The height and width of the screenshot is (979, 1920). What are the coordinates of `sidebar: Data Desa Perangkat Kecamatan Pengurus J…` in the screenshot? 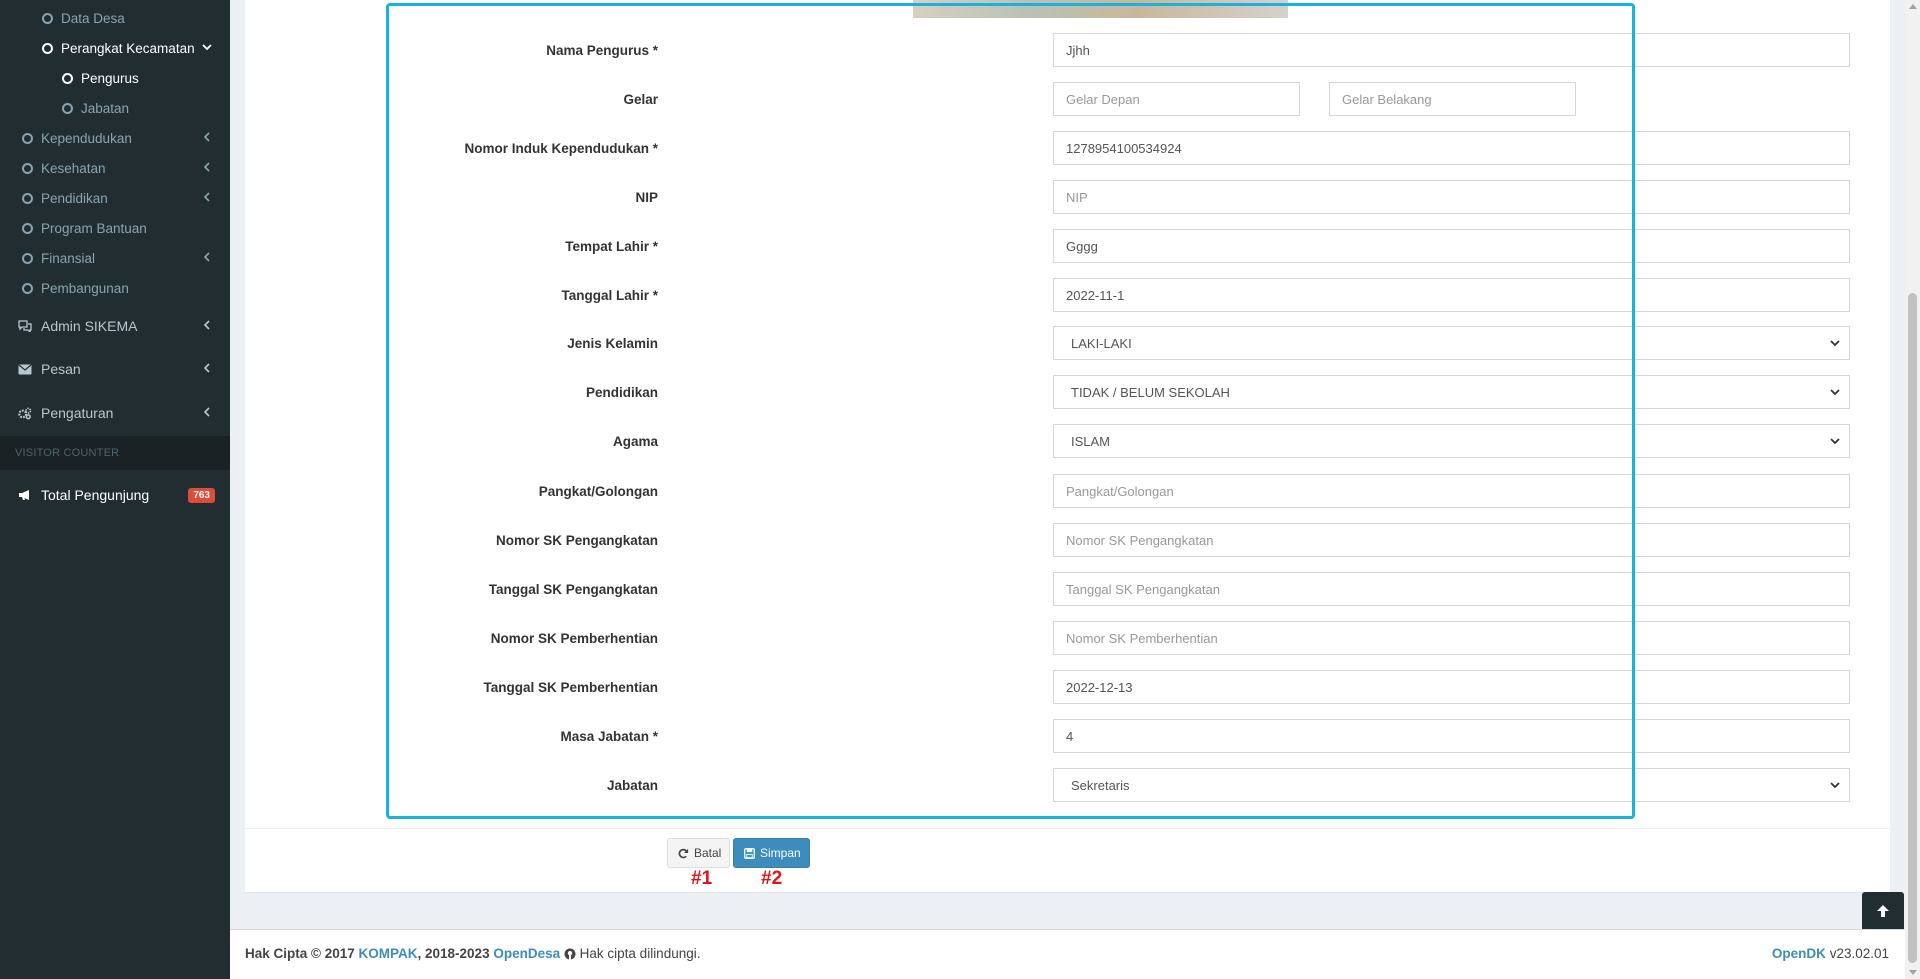 It's located at (115, 489).